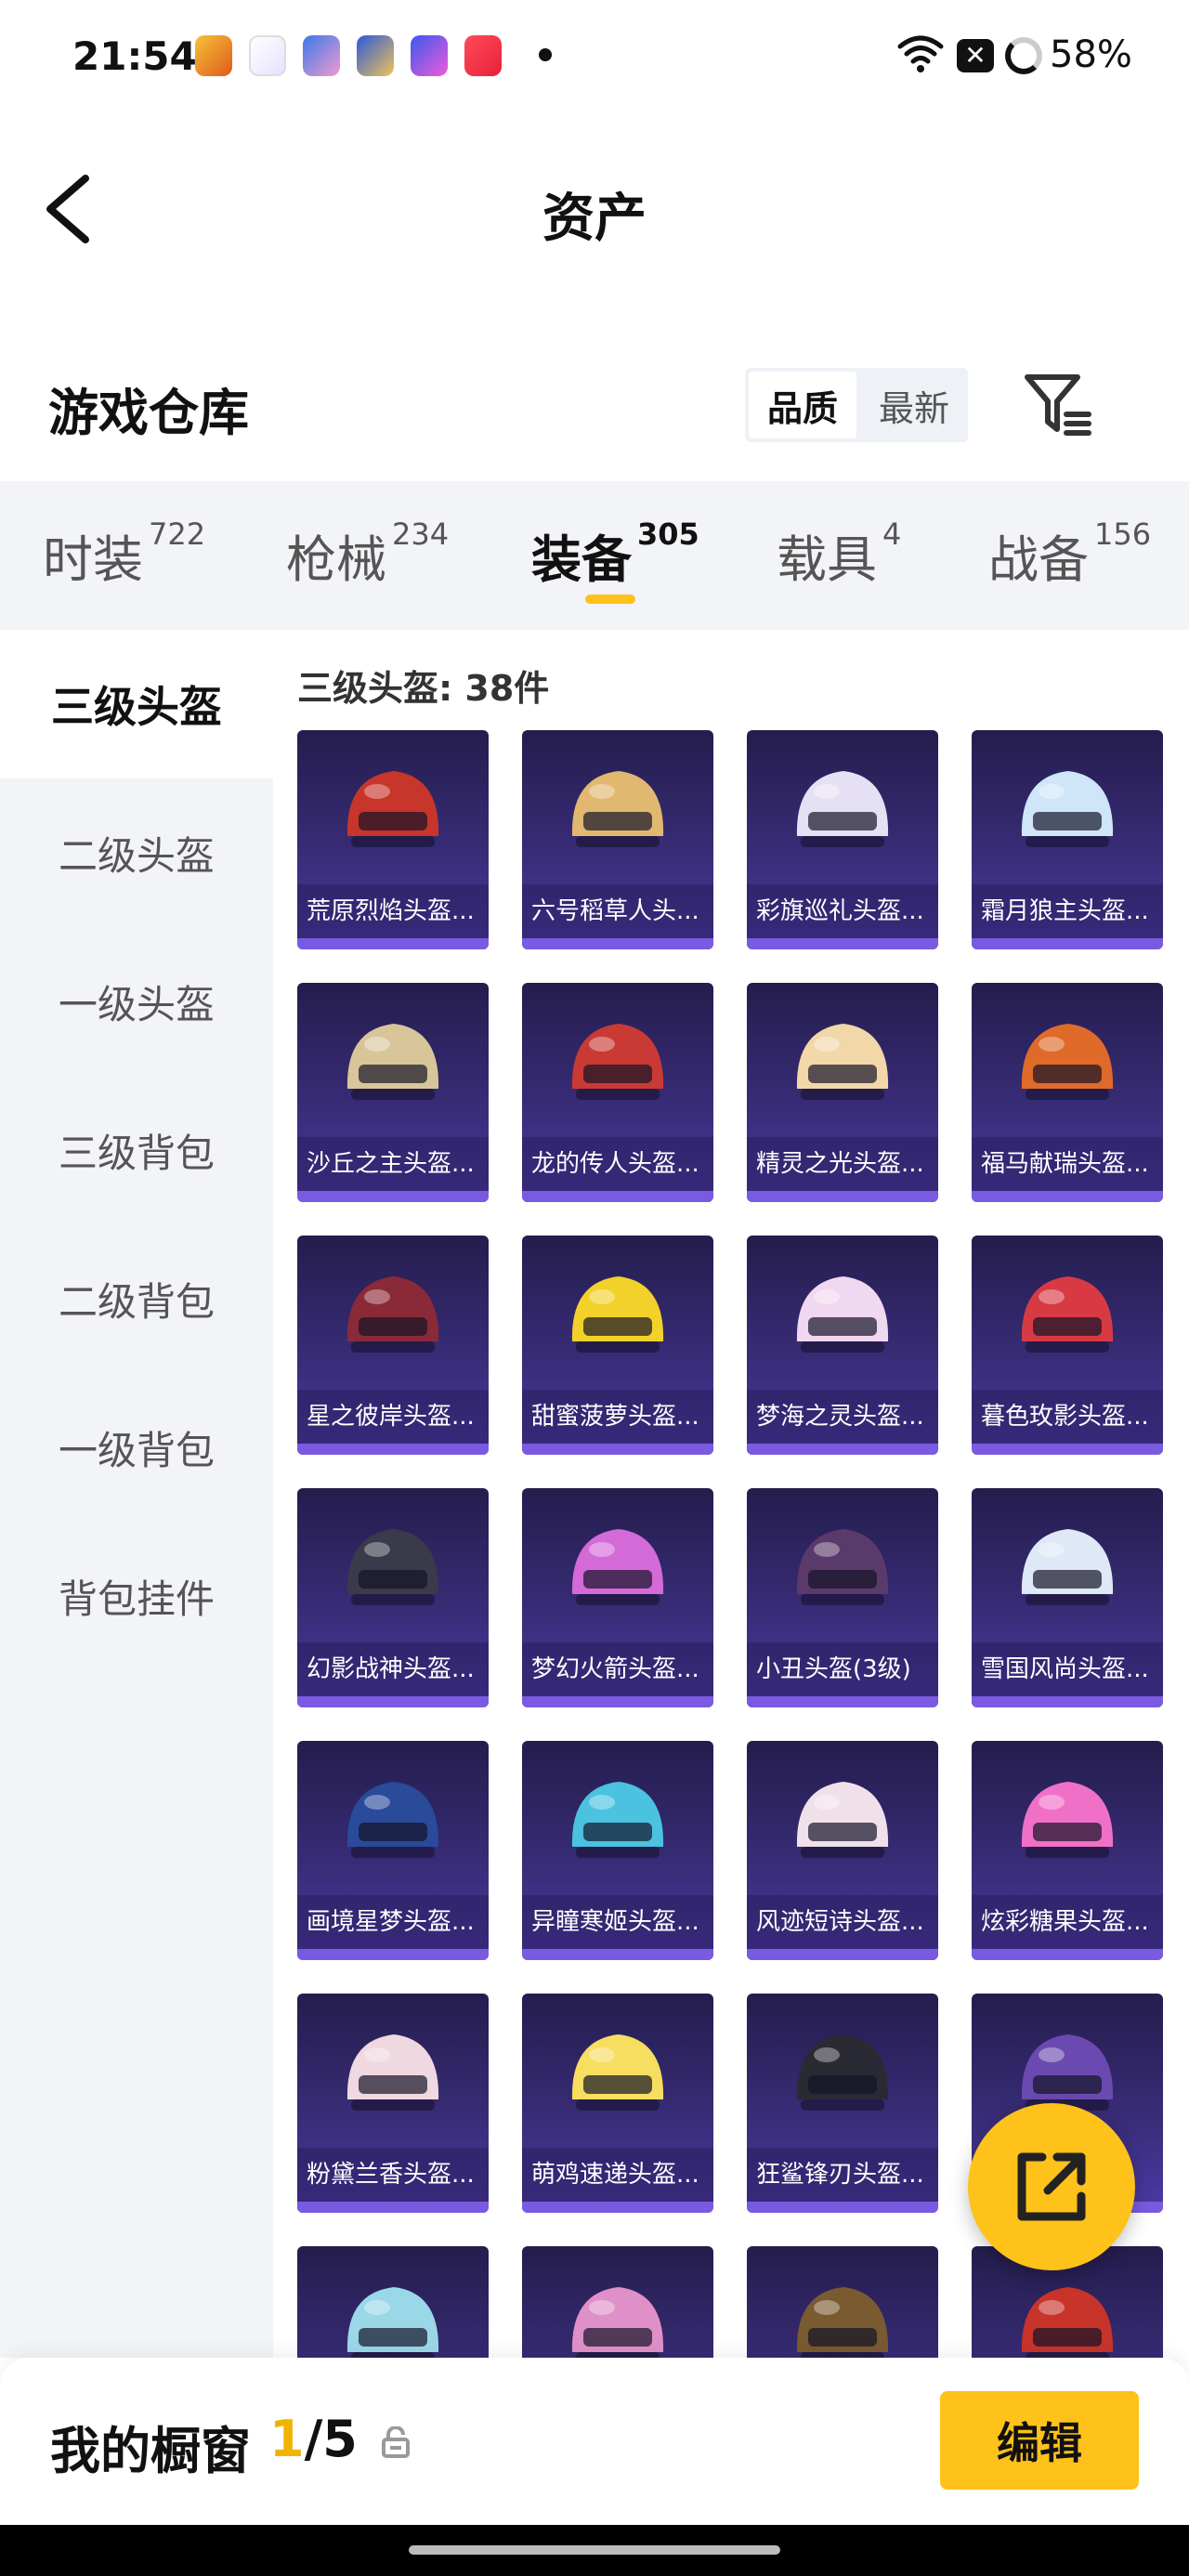 This screenshot has width=1189, height=2576. What do you see at coordinates (594, 219) in the screenshot?
I see `page-title: 资产` at bounding box center [594, 219].